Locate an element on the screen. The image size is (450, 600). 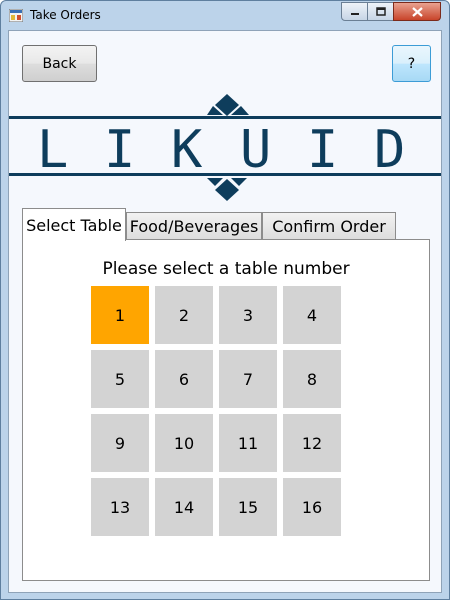
table-button-8: 8 is located at coordinates (312, 379).